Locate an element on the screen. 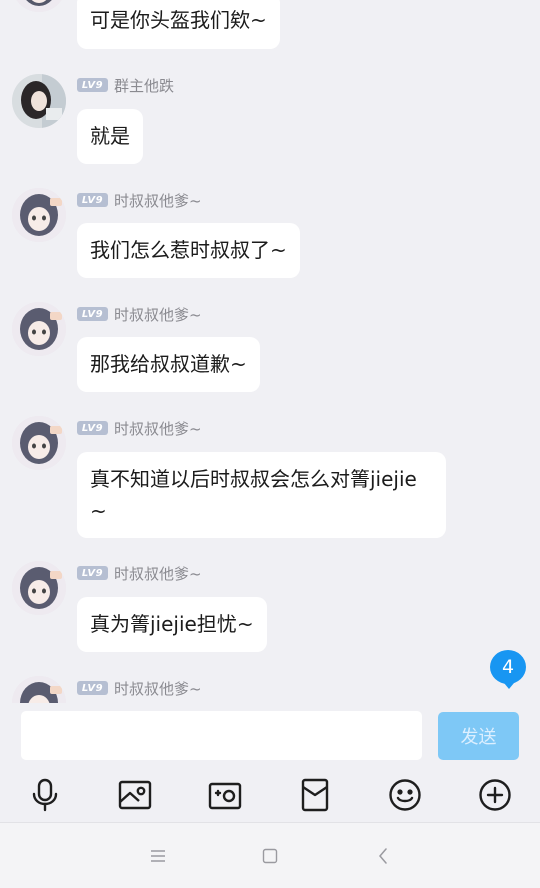  microphone-icon is located at coordinates (45, 795).